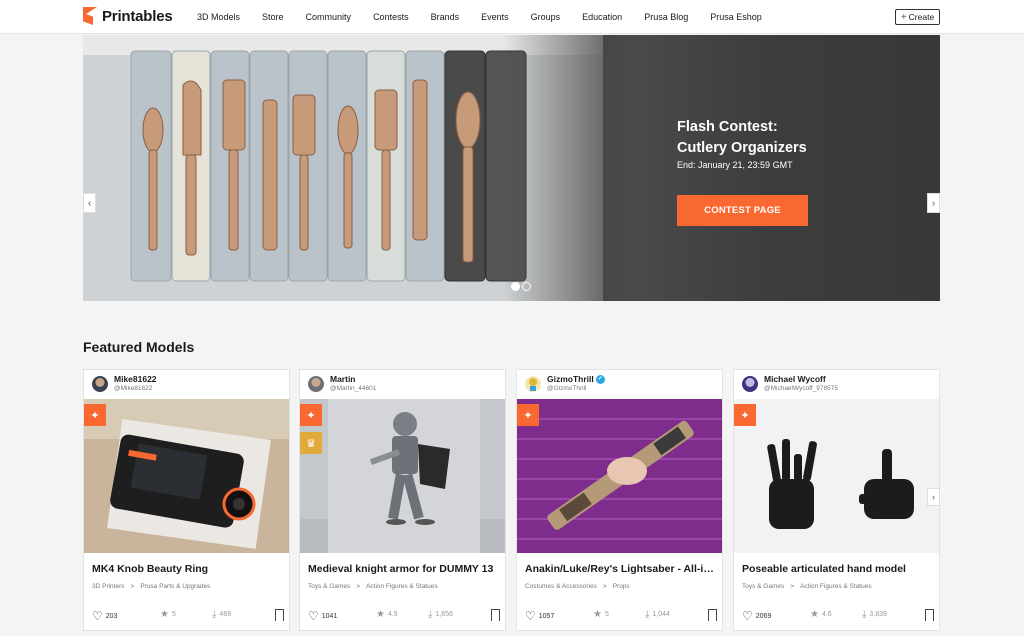 The height and width of the screenshot is (636, 1024). What do you see at coordinates (864, 614) in the screenshot?
I see `download-icon: ⤓` at bounding box center [864, 614].